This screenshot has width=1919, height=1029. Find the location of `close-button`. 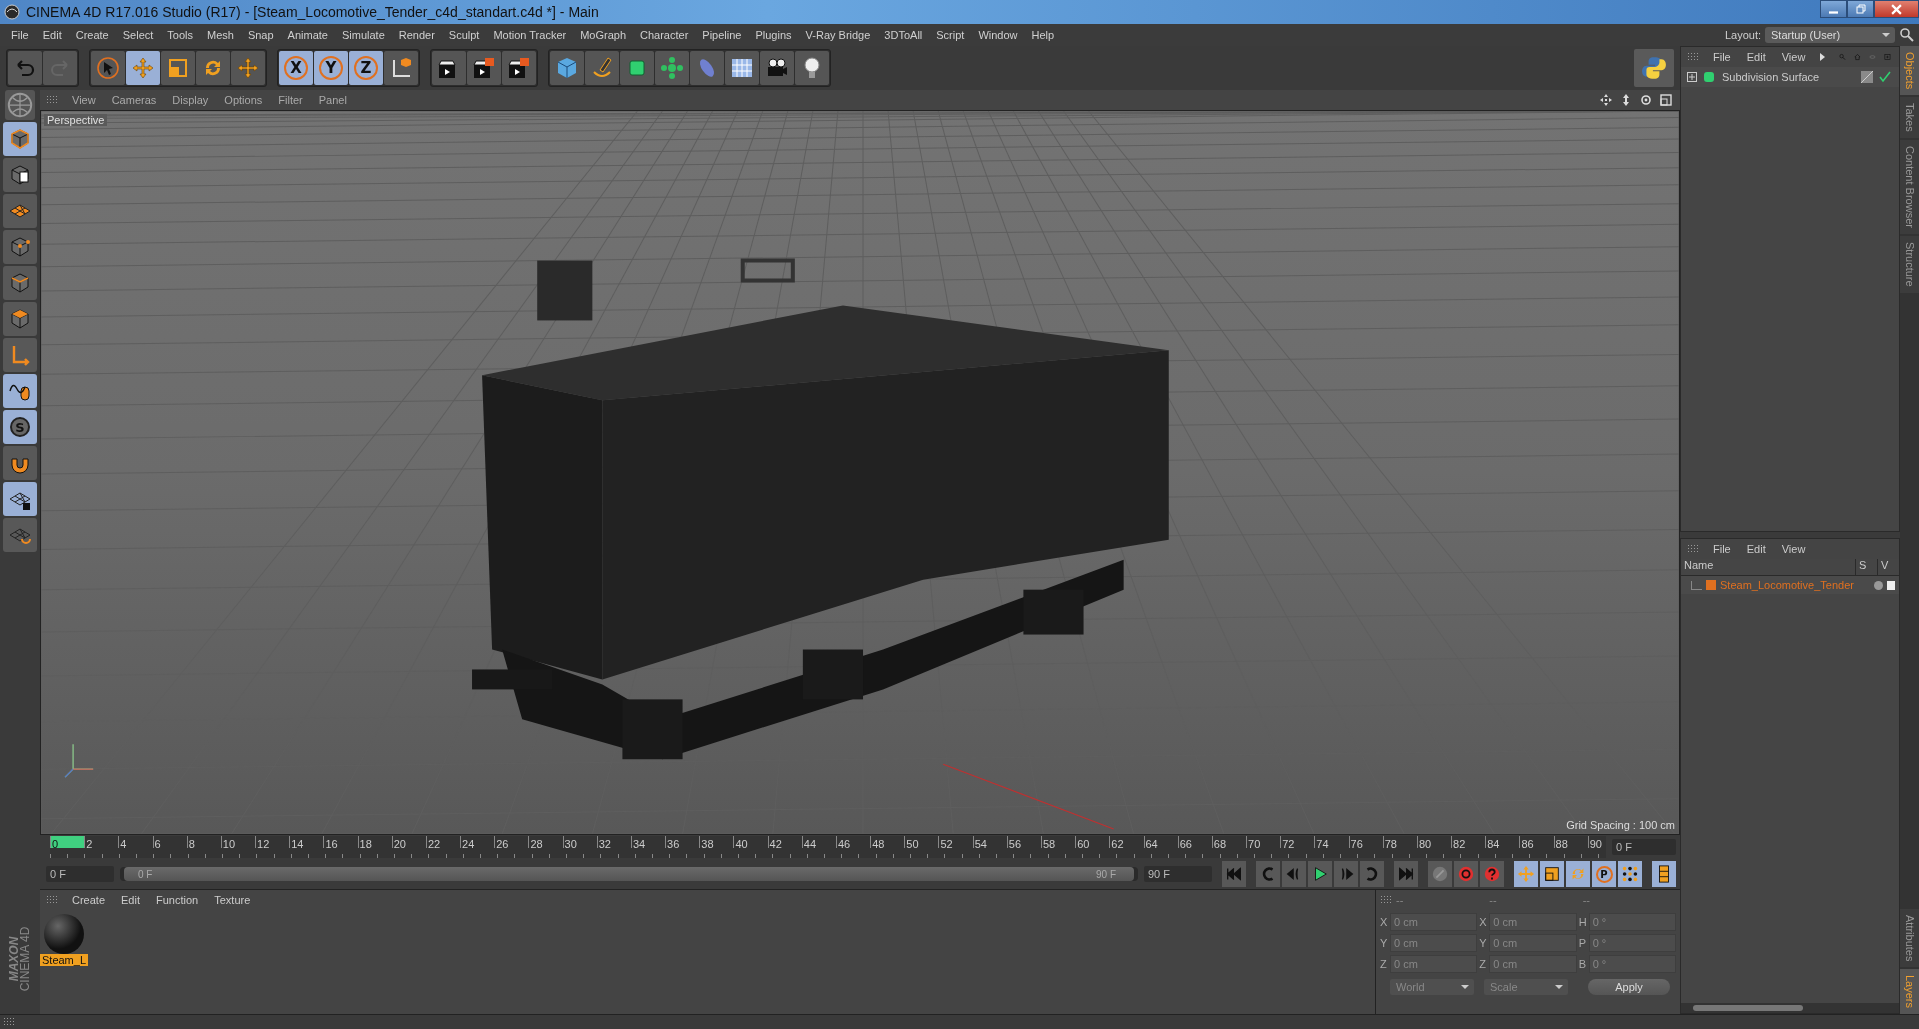

close-button is located at coordinates (1896, 9).